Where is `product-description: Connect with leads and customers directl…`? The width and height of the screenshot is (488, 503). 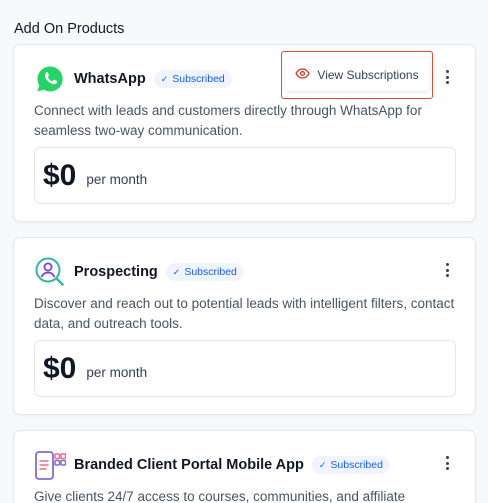 product-description: Connect with leads and customers directl… is located at coordinates (228, 120).